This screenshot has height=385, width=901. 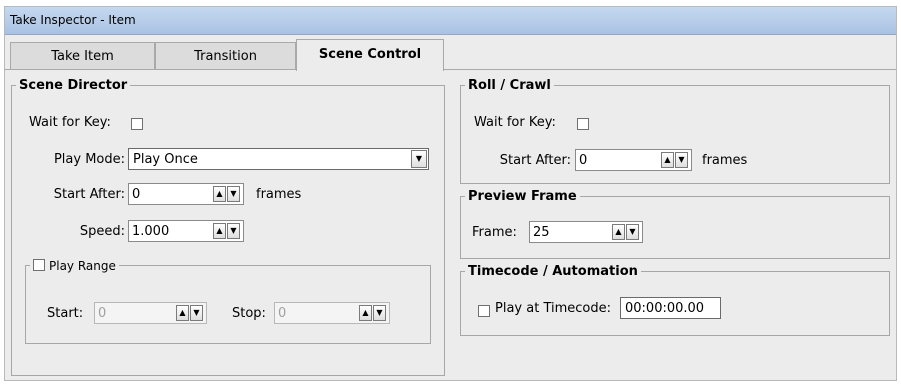 I want to click on timecode-title: Timecode / Automation, so click(x=553, y=271).